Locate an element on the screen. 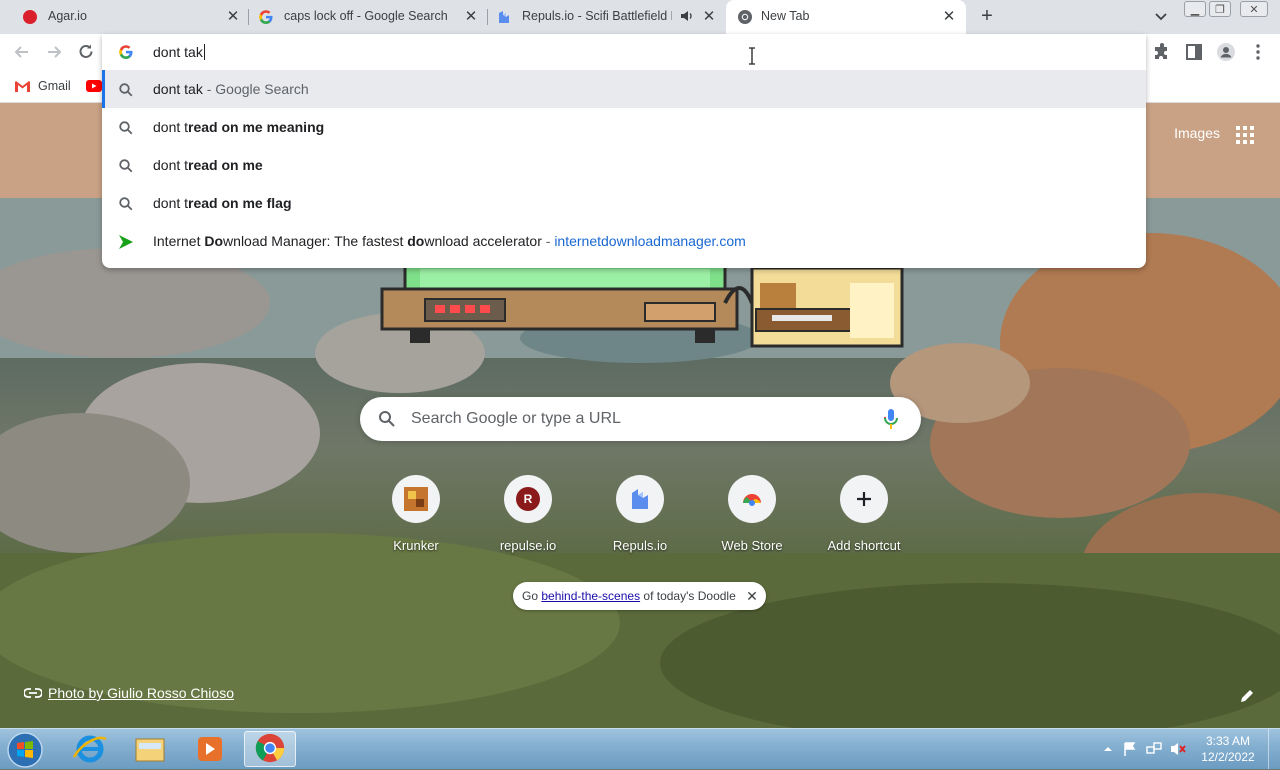  shortcut-label: Add shortcut is located at coordinates (864, 545).